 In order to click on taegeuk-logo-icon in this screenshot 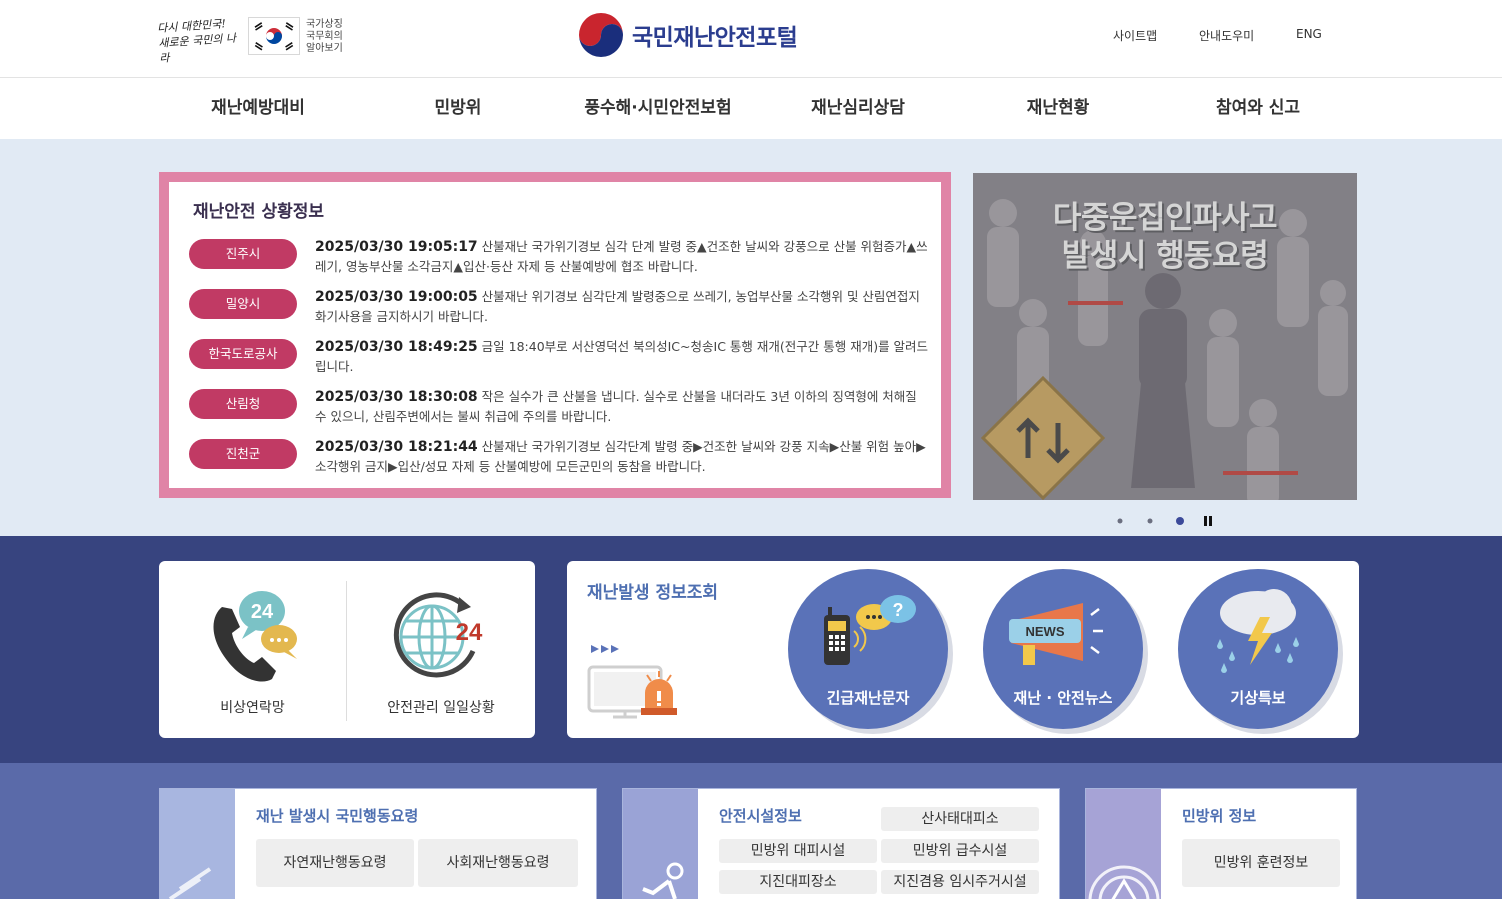, I will do `click(601, 35)`.